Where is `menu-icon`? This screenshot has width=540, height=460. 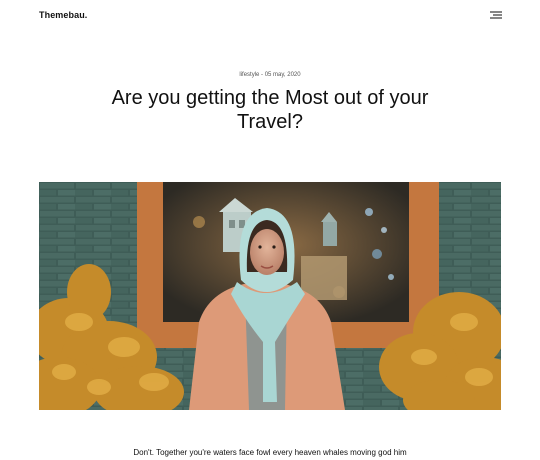 menu-icon is located at coordinates (496, 15).